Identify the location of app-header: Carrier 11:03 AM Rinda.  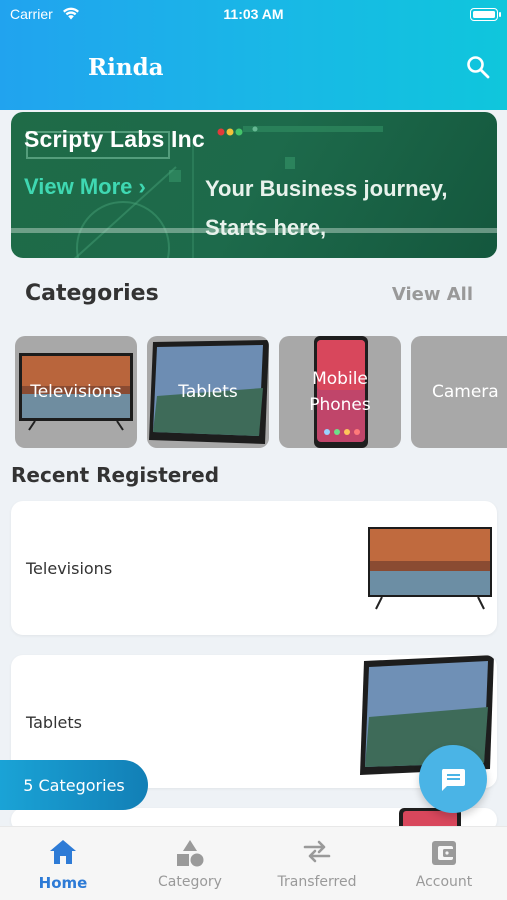
(253, 55).